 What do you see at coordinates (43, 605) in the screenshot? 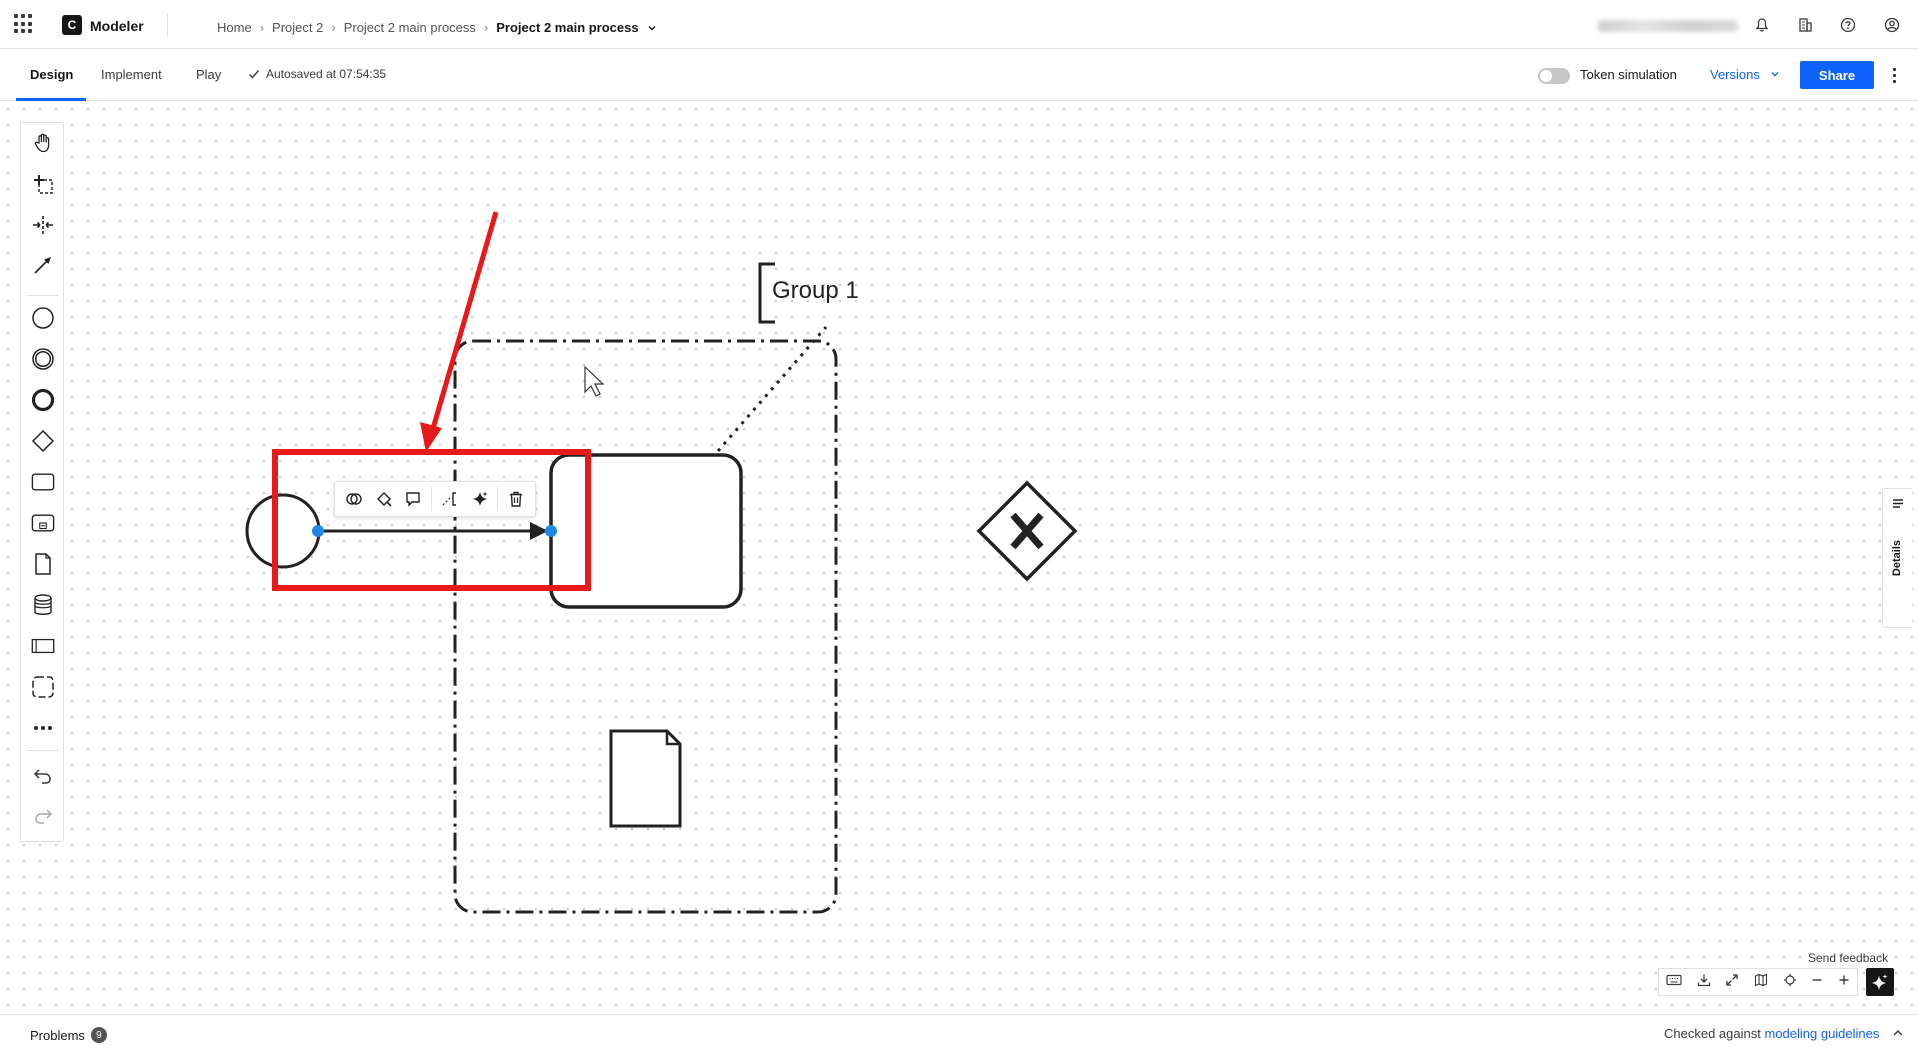
I see `data-store-icon` at bounding box center [43, 605].